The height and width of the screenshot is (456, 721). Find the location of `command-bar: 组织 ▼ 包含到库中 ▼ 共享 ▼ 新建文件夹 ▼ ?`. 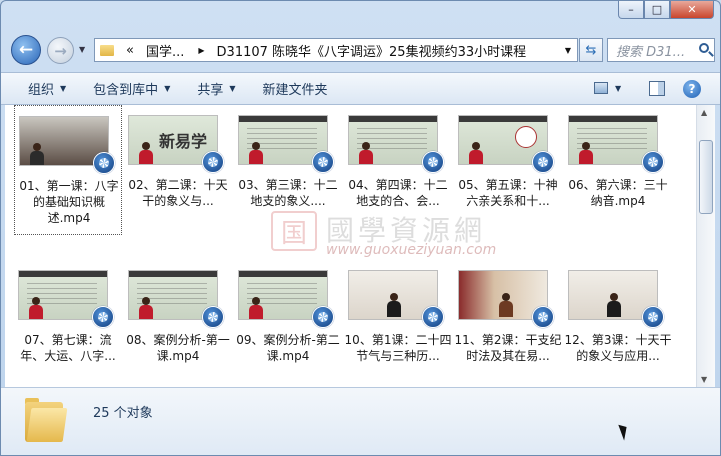

command-bar: 组织 ▼ 包含到库中 ▼ 共享 ▼ 新建文件夹 ▼ ? is located at coordinates (360, 88).